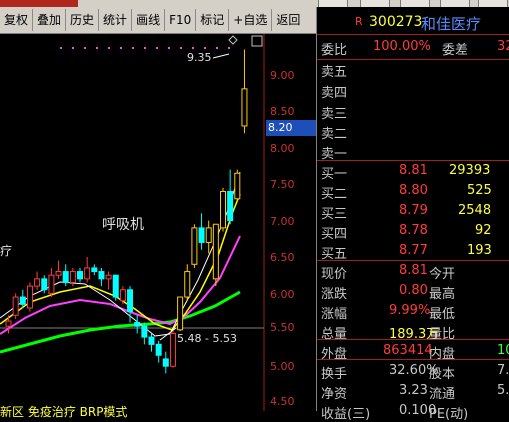 This screenshot has width=509, height=422. I want to click on ratio-row: 委比 100.00% 委差 32, so click(413, 47).